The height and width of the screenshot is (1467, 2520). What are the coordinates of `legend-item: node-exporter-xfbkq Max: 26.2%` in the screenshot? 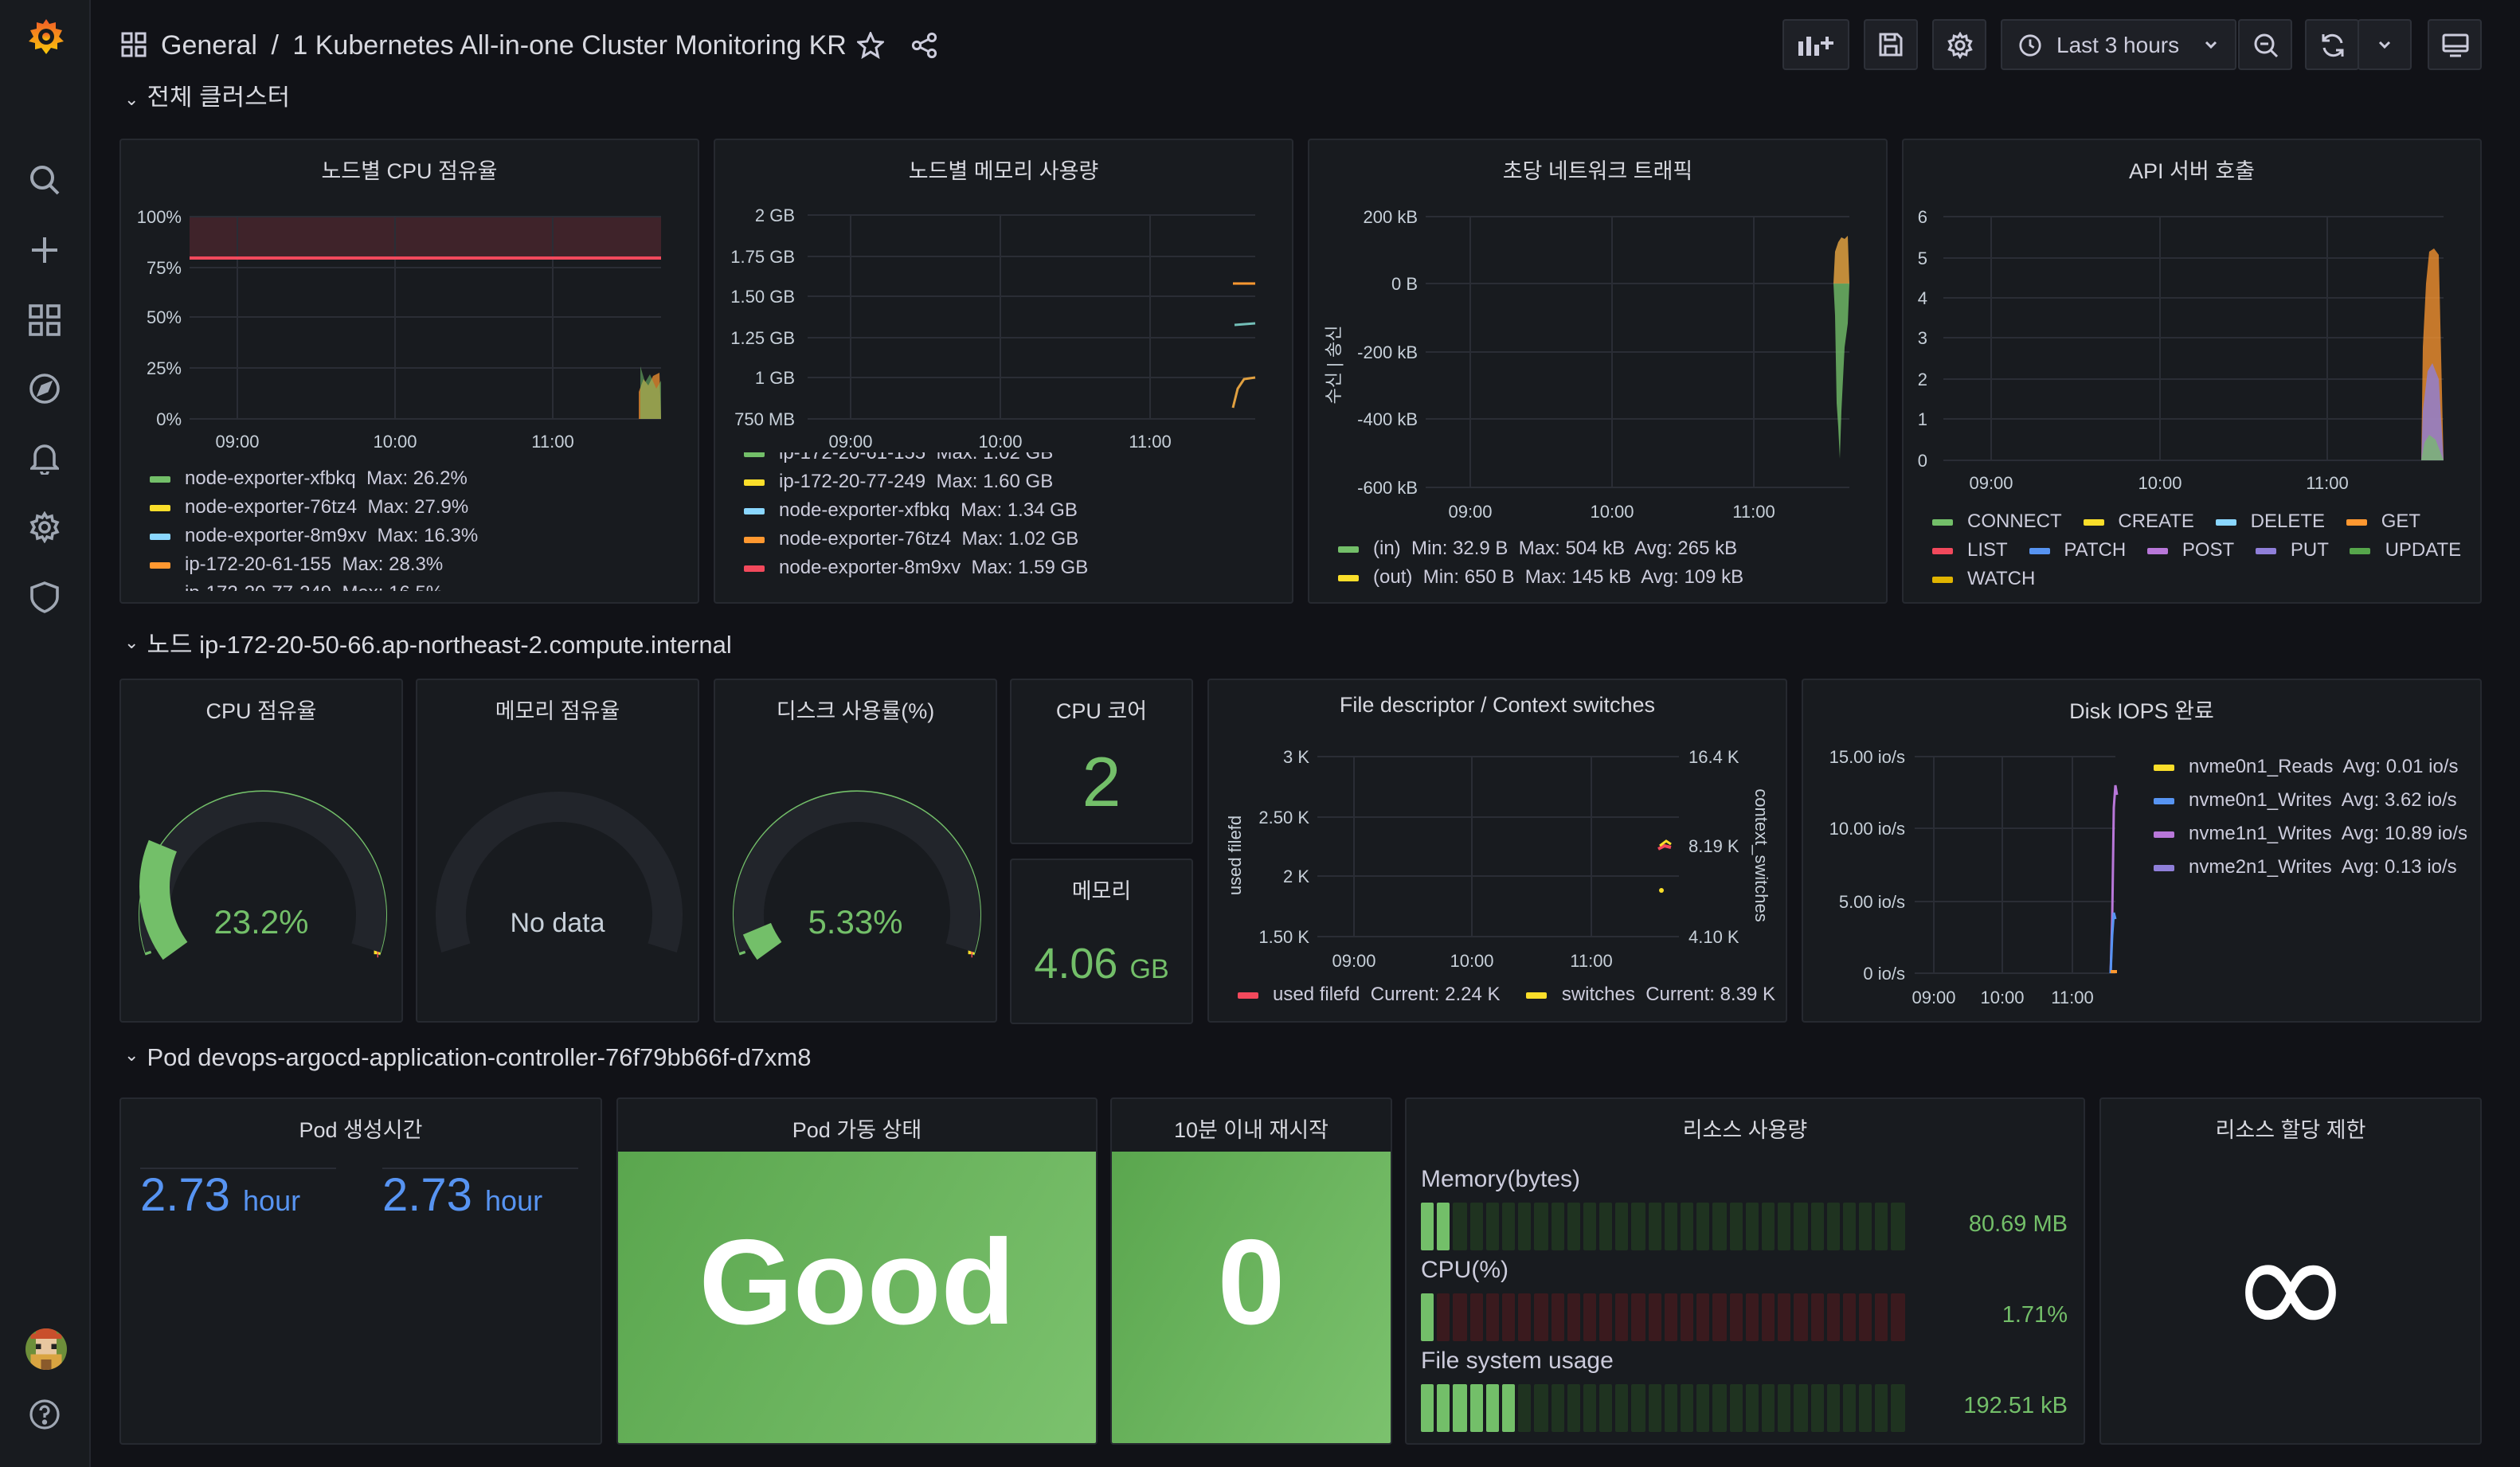 It's located at (314, 478).